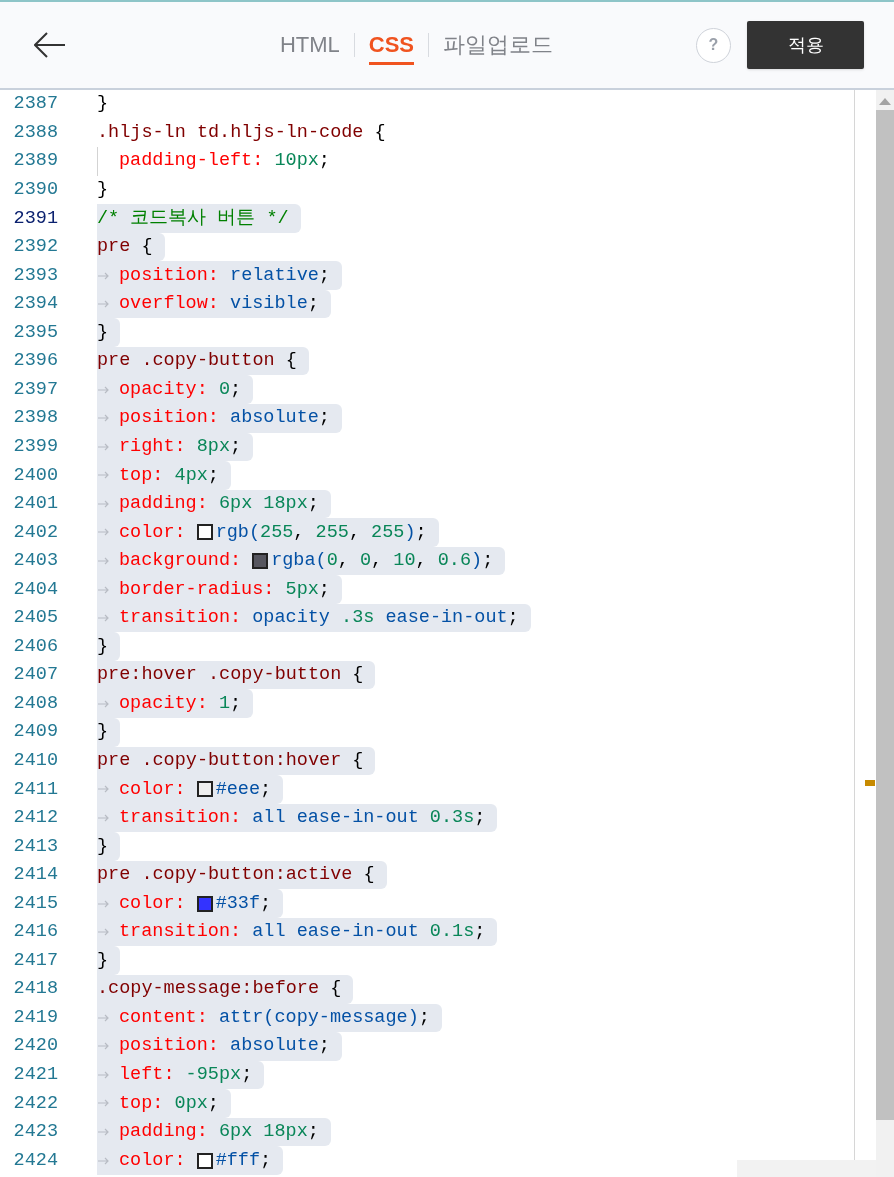 The height and width of the screenshot is (1177, 894). What do you see at coordinates (169, 475) in the screenshot?
I see `code-text: top: 4px;` at bounding box center [169, 475].